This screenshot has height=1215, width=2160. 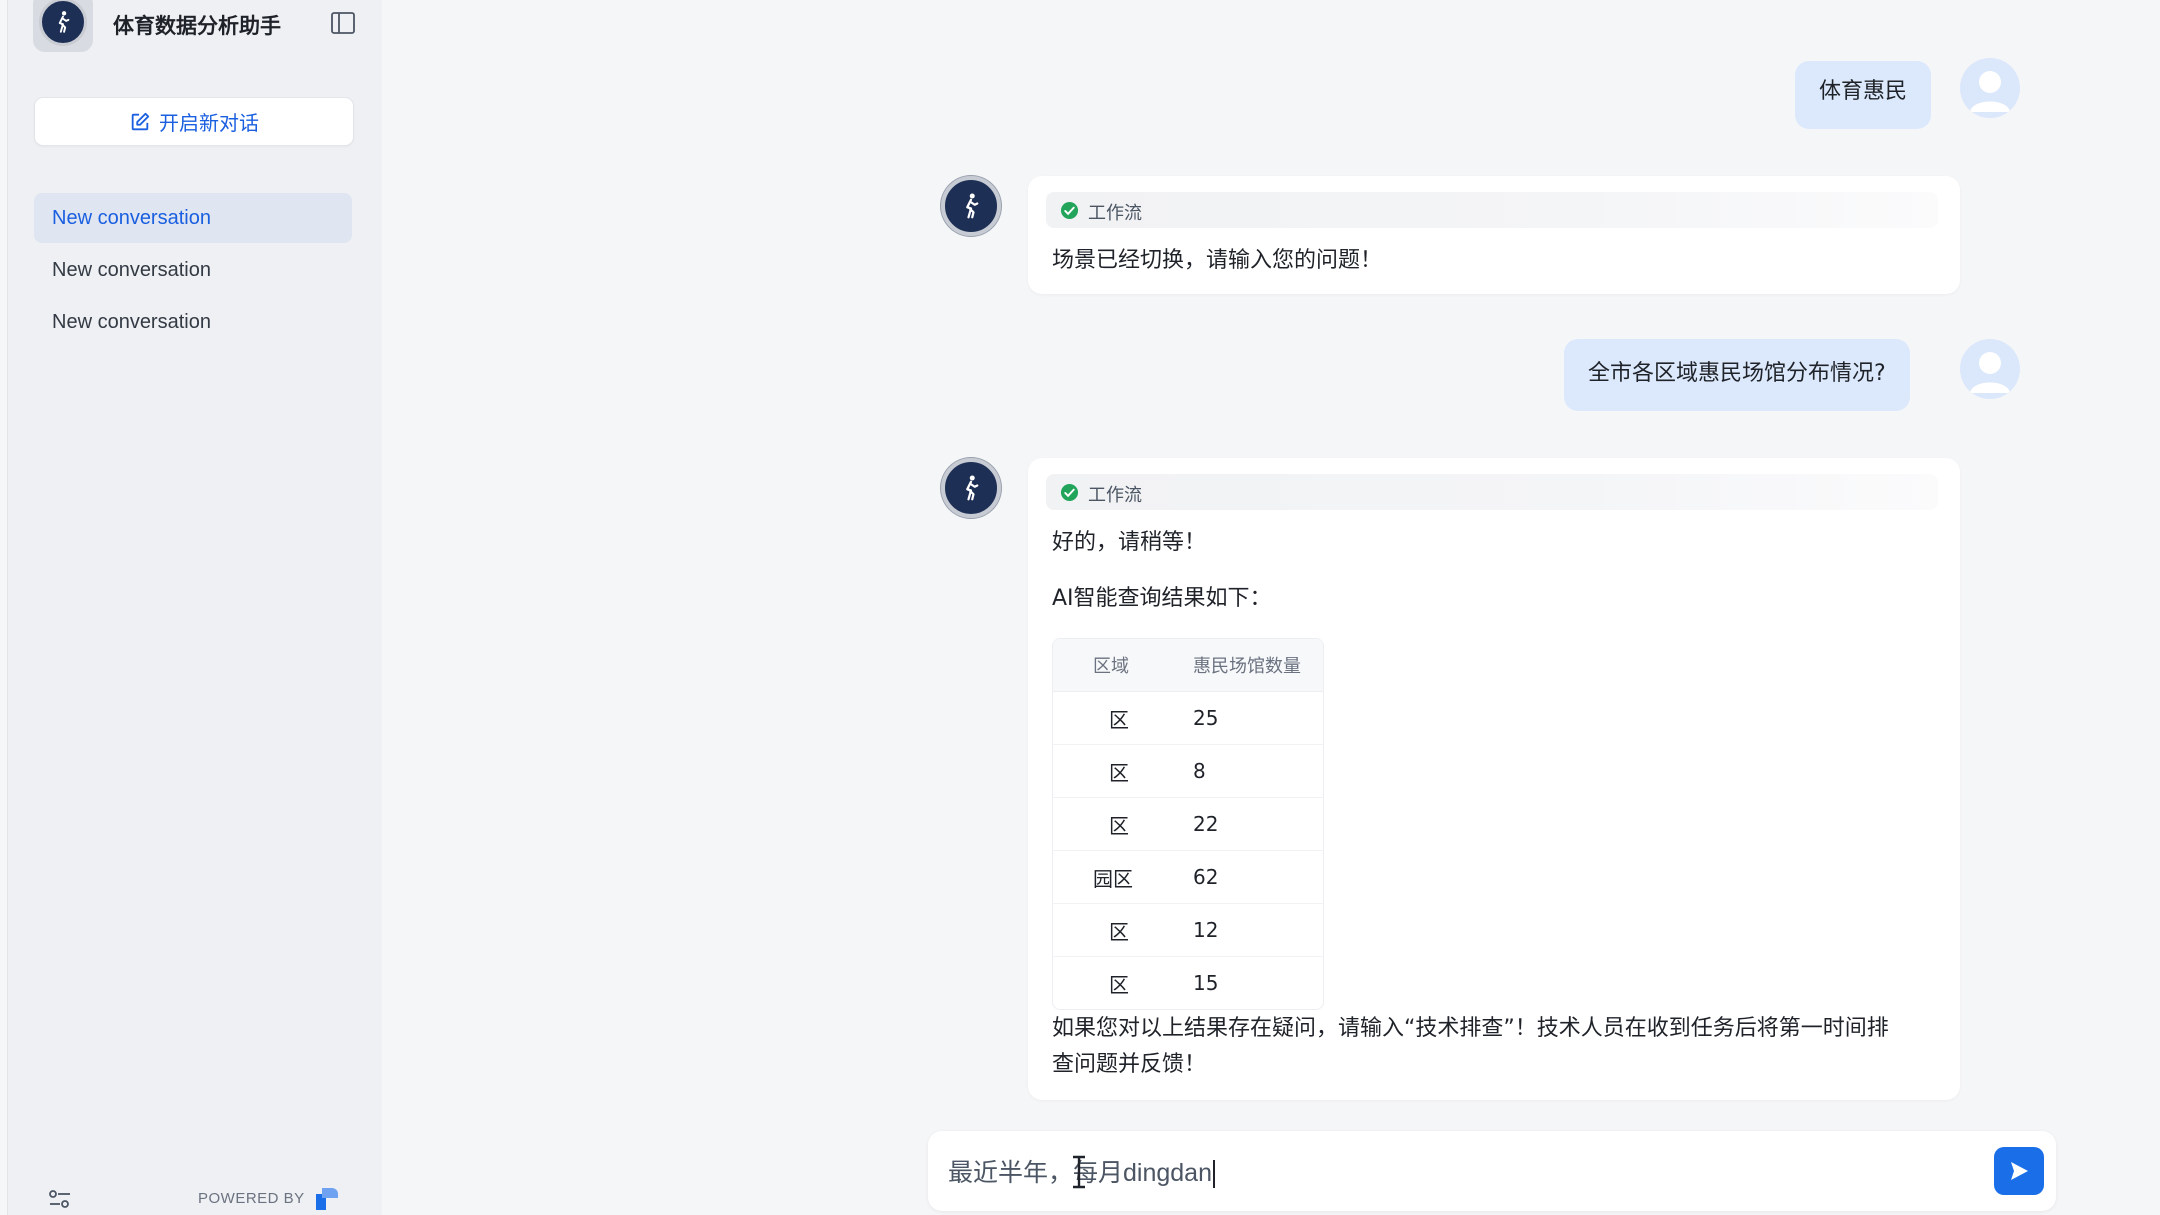 I want to click on table-row: 区 12, so click(x=1188, y=930).